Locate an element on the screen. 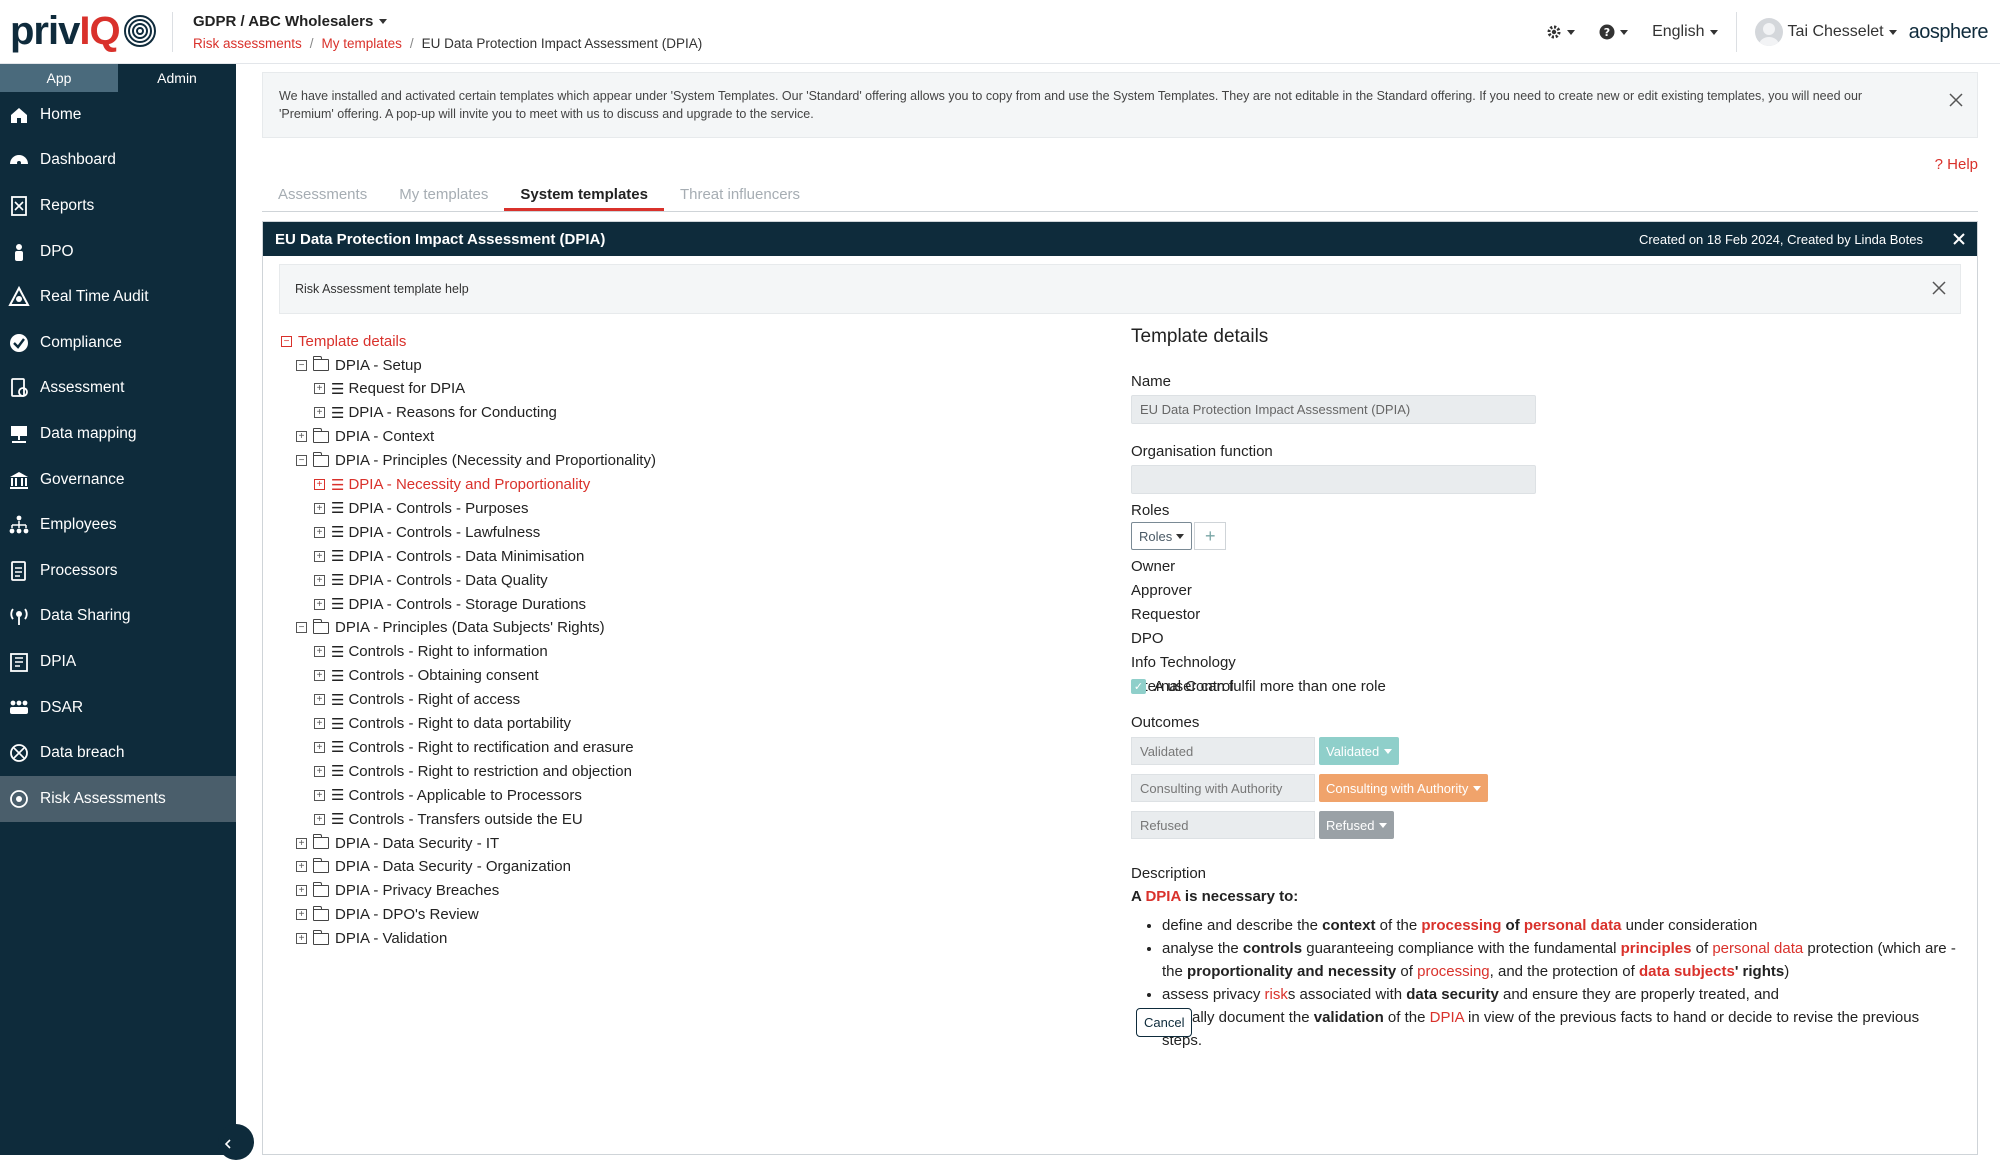 The width and height of the screenshot is (2000, 1165). language-selector: English is located at coordinates (1684, 32).